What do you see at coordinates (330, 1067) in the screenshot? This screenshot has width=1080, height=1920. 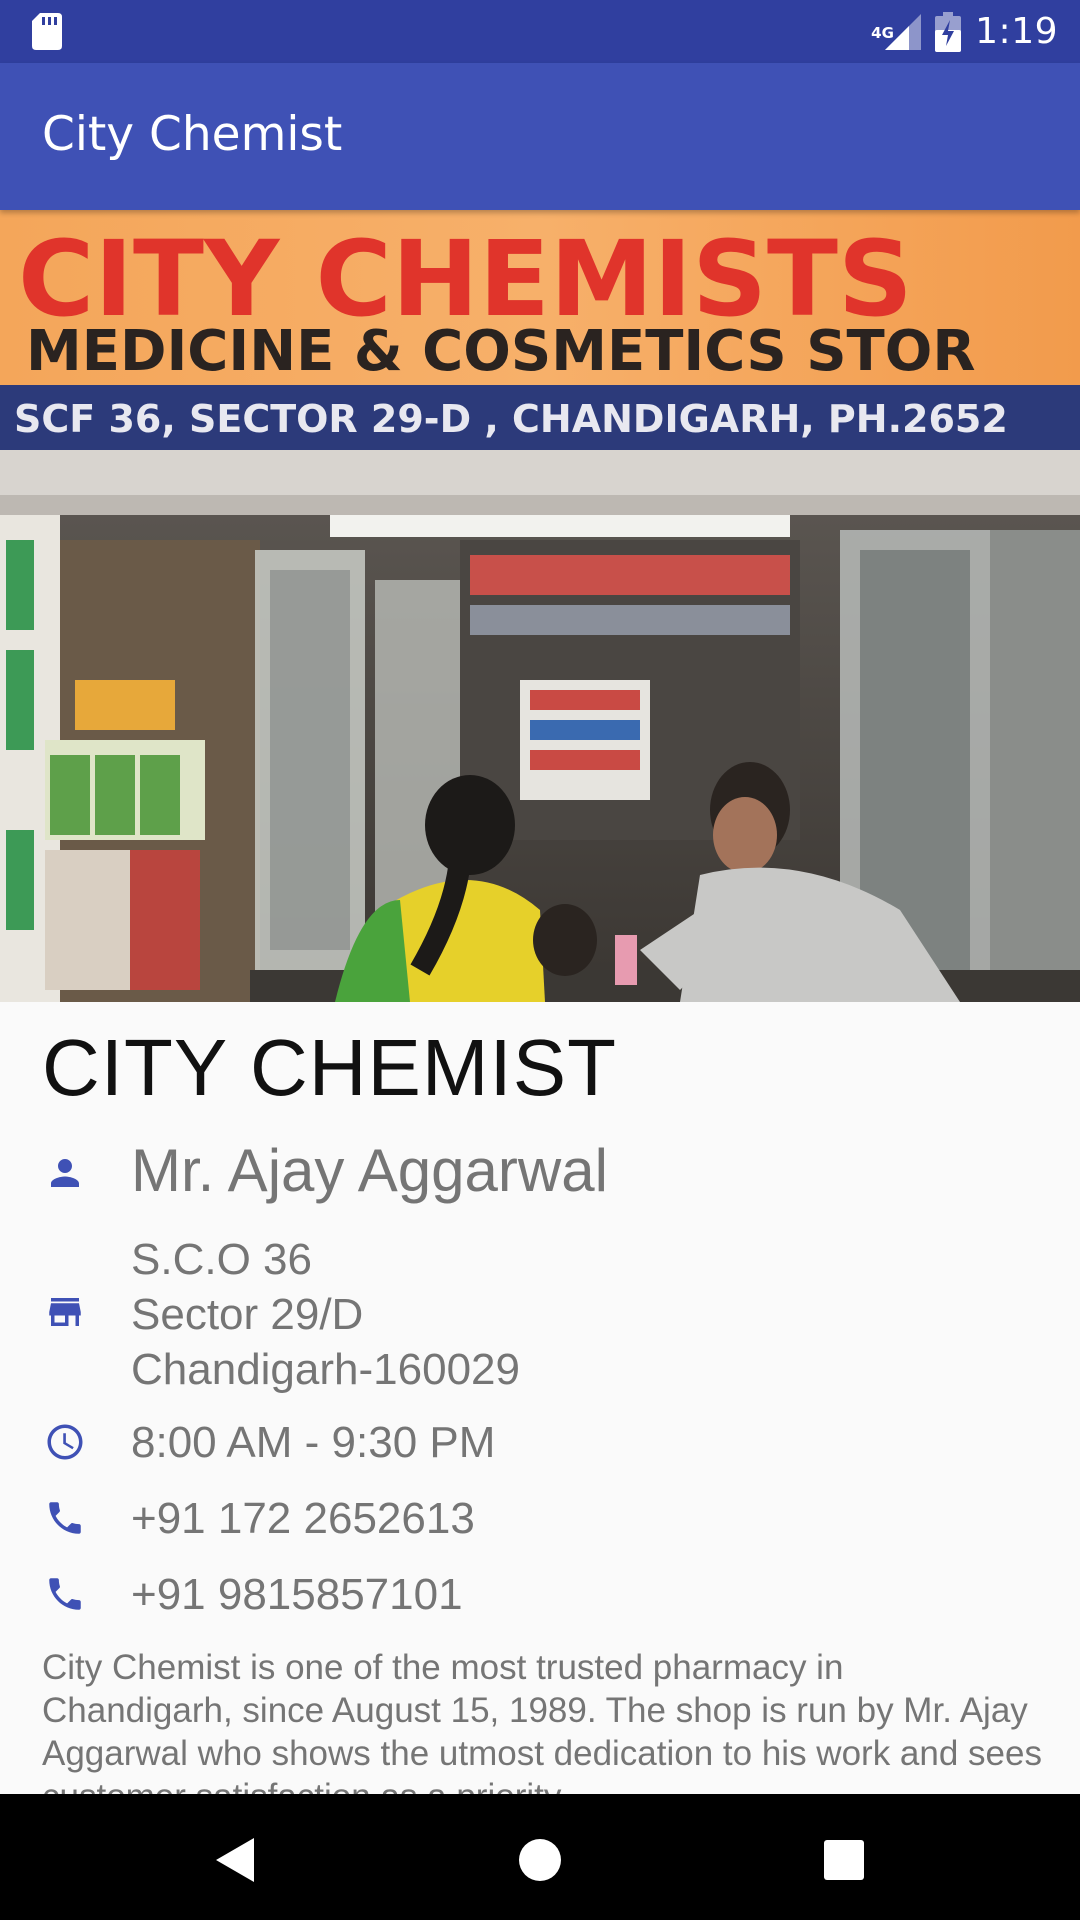 I see `shop-name: CITY CHEMIST` at bounding box center [330, 1067].